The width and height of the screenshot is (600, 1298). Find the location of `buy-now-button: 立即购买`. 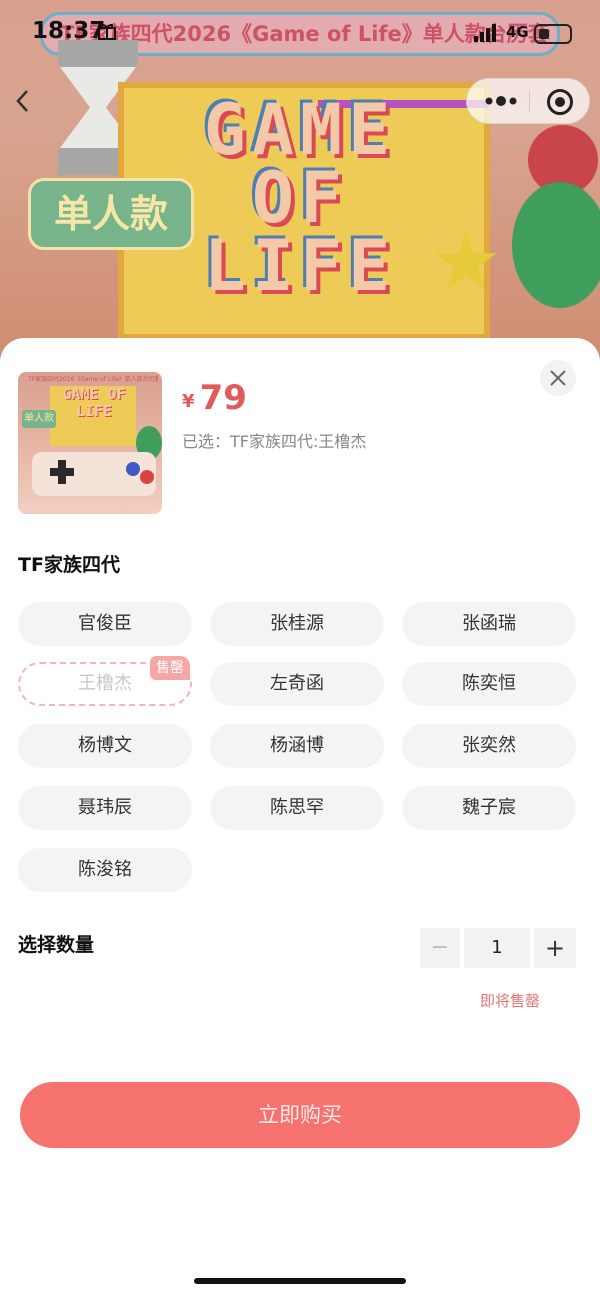

buy-now-button: 立即购买 is located at coordinates (300, 1115).